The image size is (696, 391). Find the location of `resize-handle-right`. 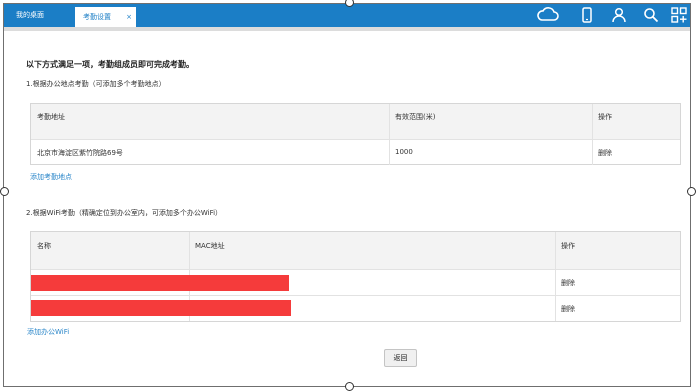

resize-handle-right is located at coordinates (691, 191).